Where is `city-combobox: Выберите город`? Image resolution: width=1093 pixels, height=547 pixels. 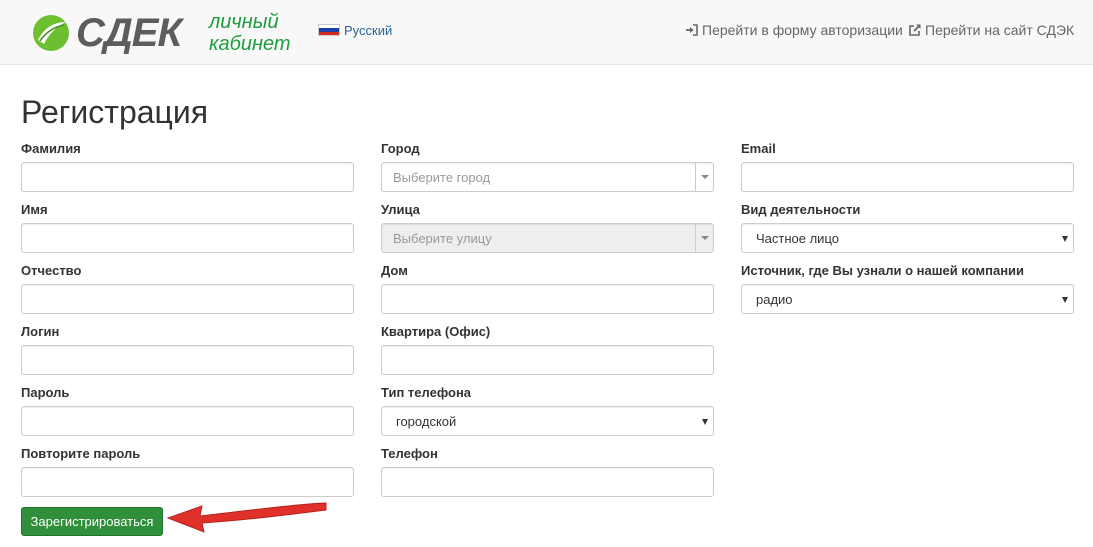 city-combobox: Выберите город is located at coordinates (547, 177).